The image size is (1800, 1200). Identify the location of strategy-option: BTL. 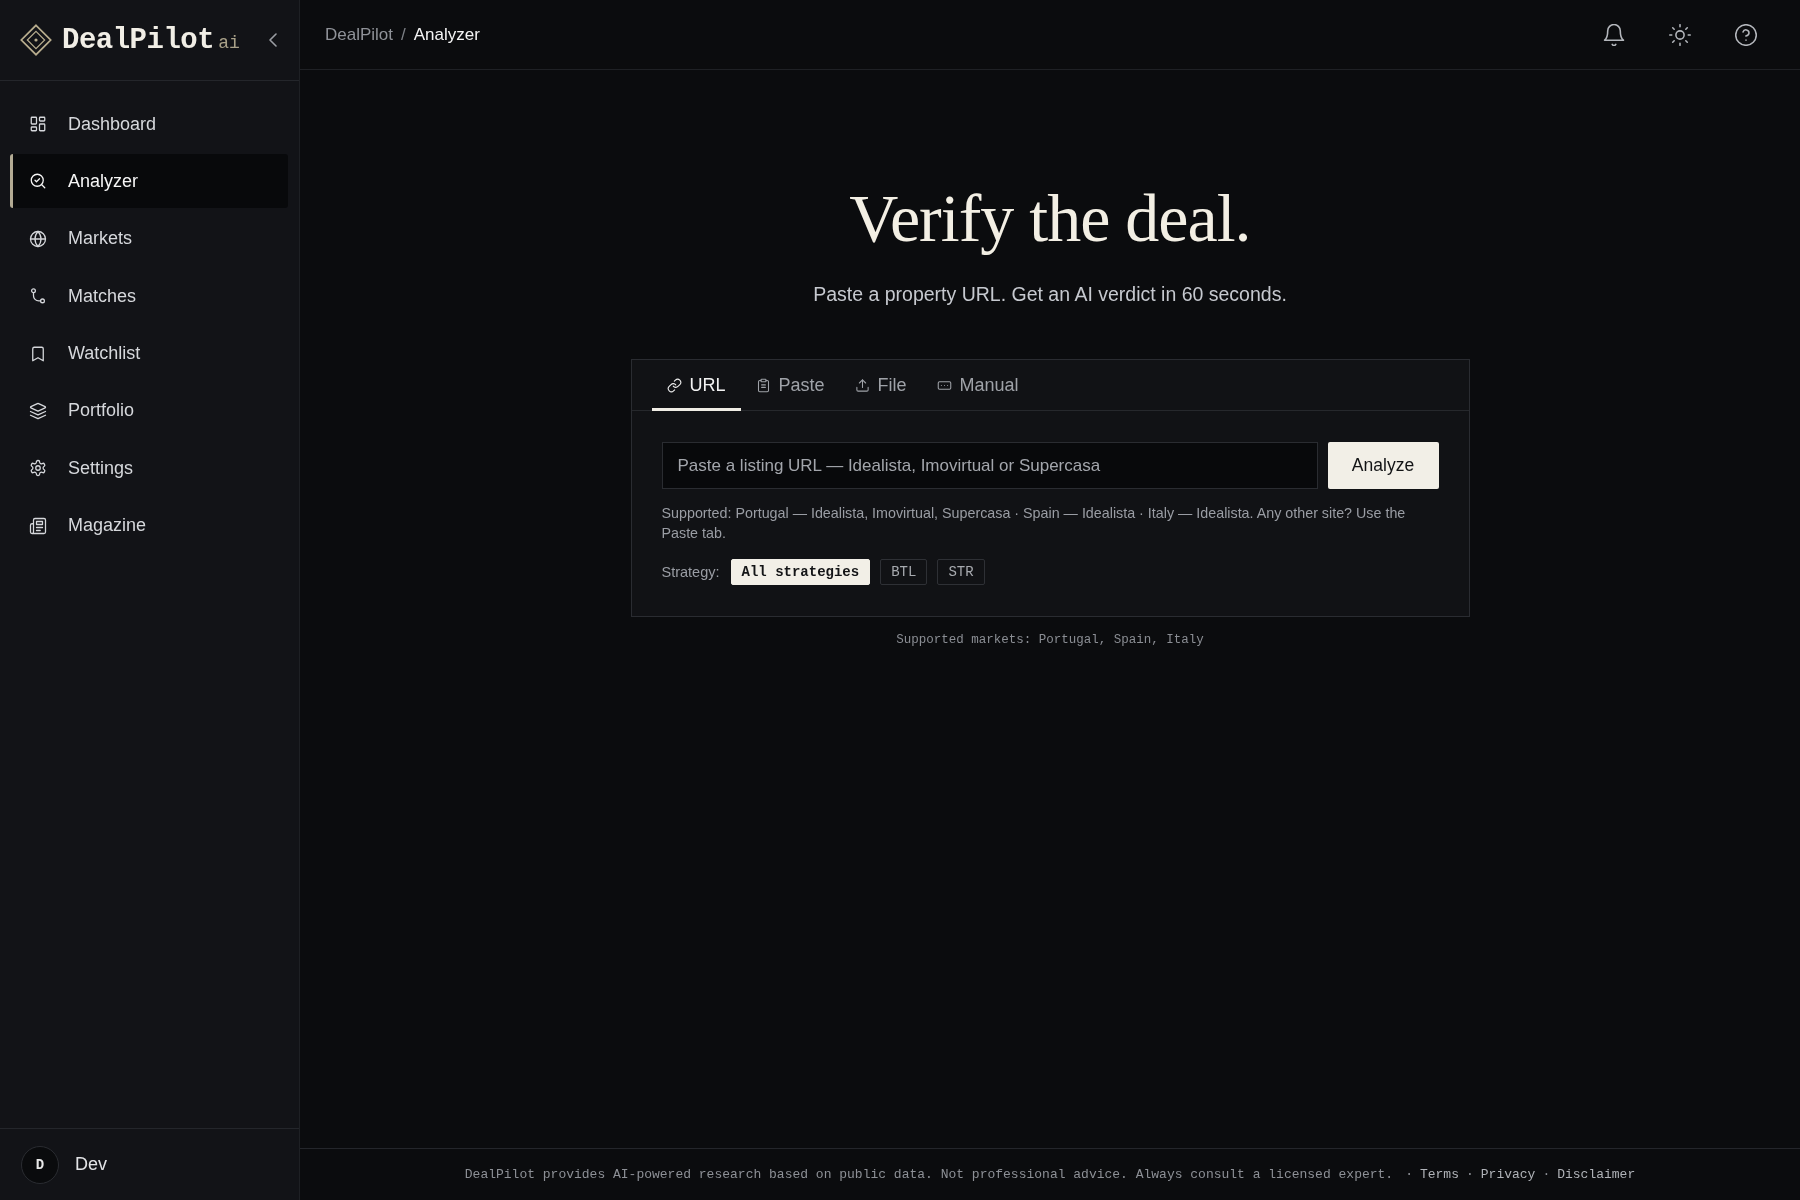
(904, 572).